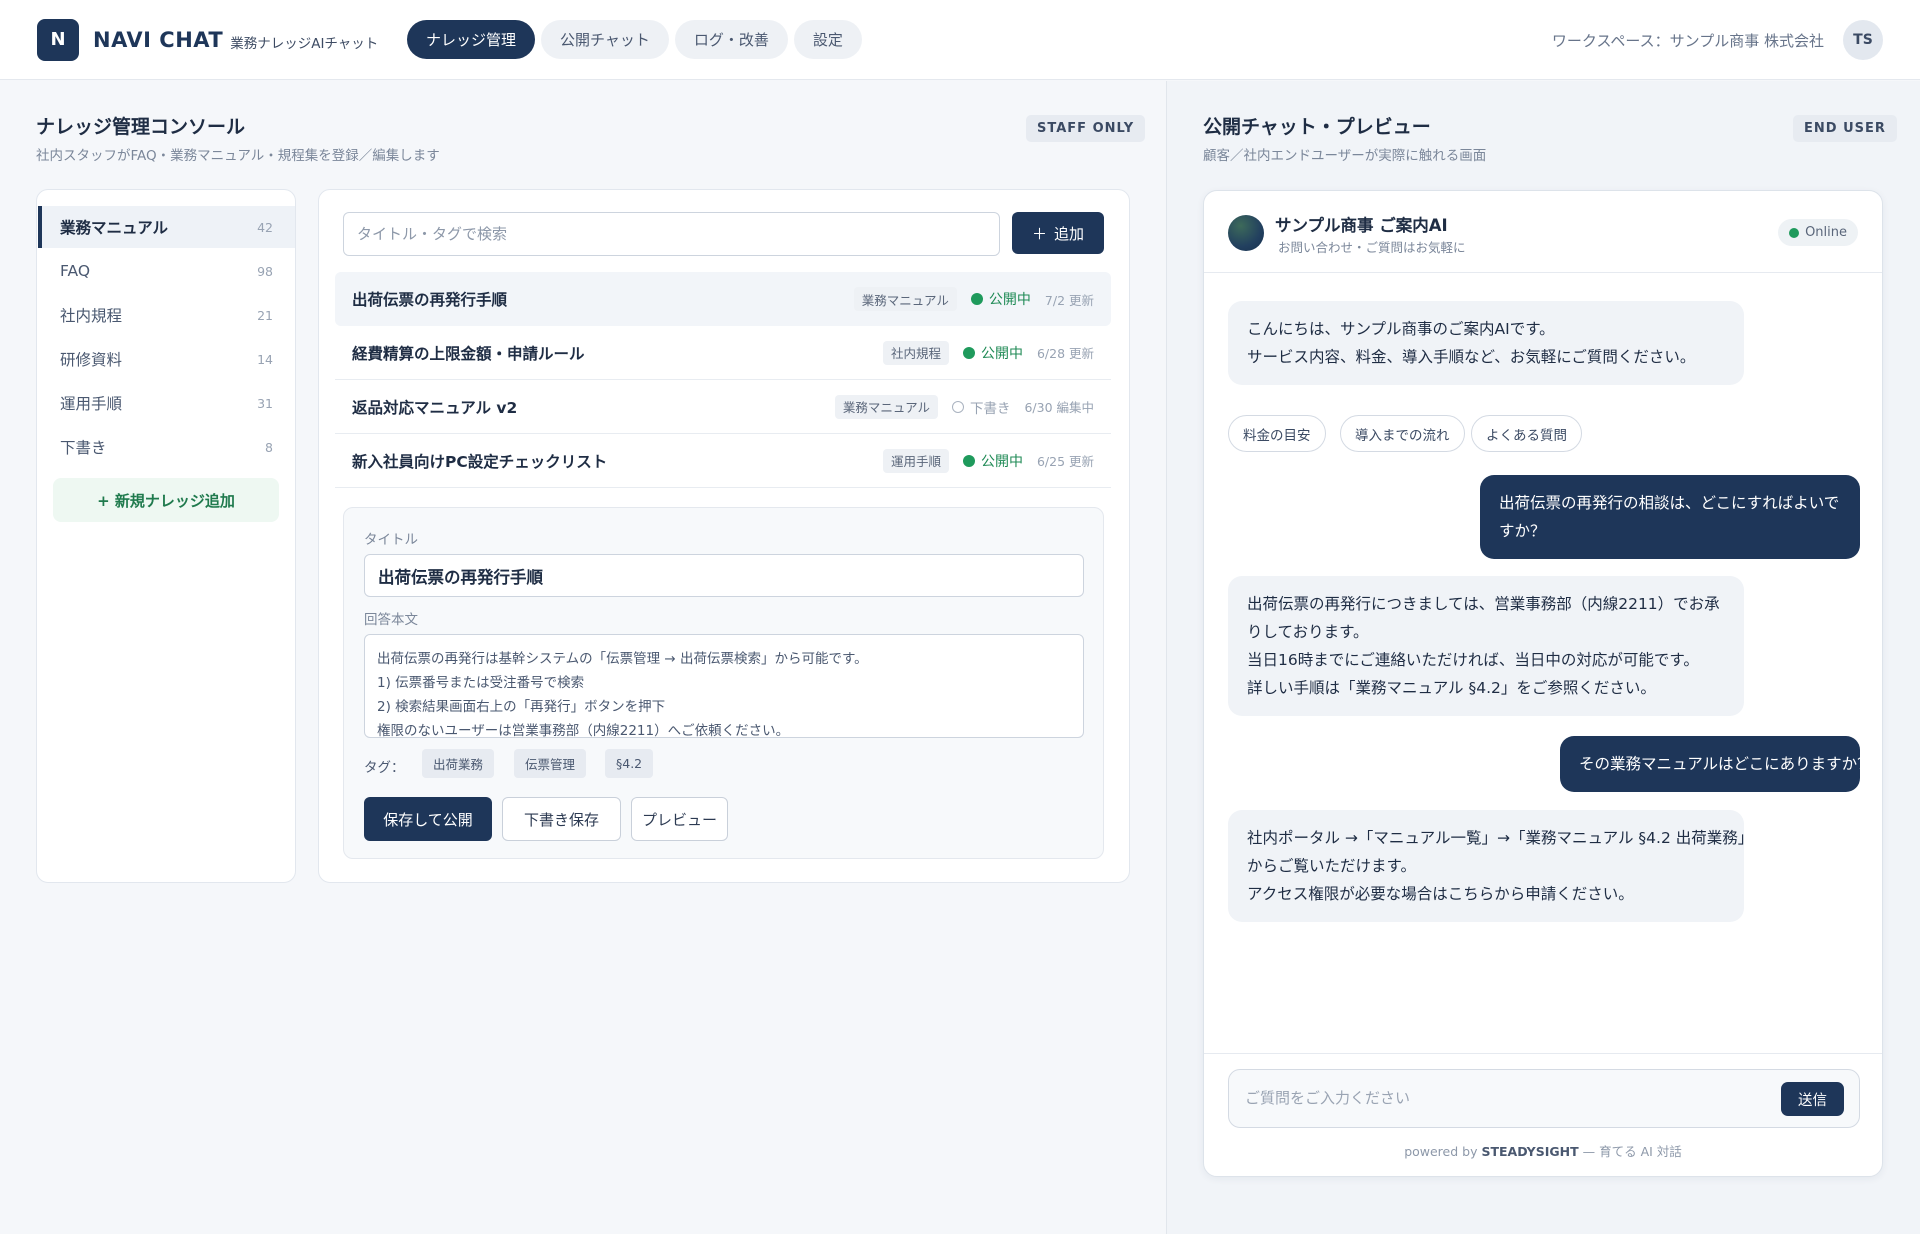 The height and width of the screenshot is (1234, 1920). Describe the element at coordinates (1086, 128) in the screenshot. I see `staff-only-badge: STAFF ONLY` at that location.